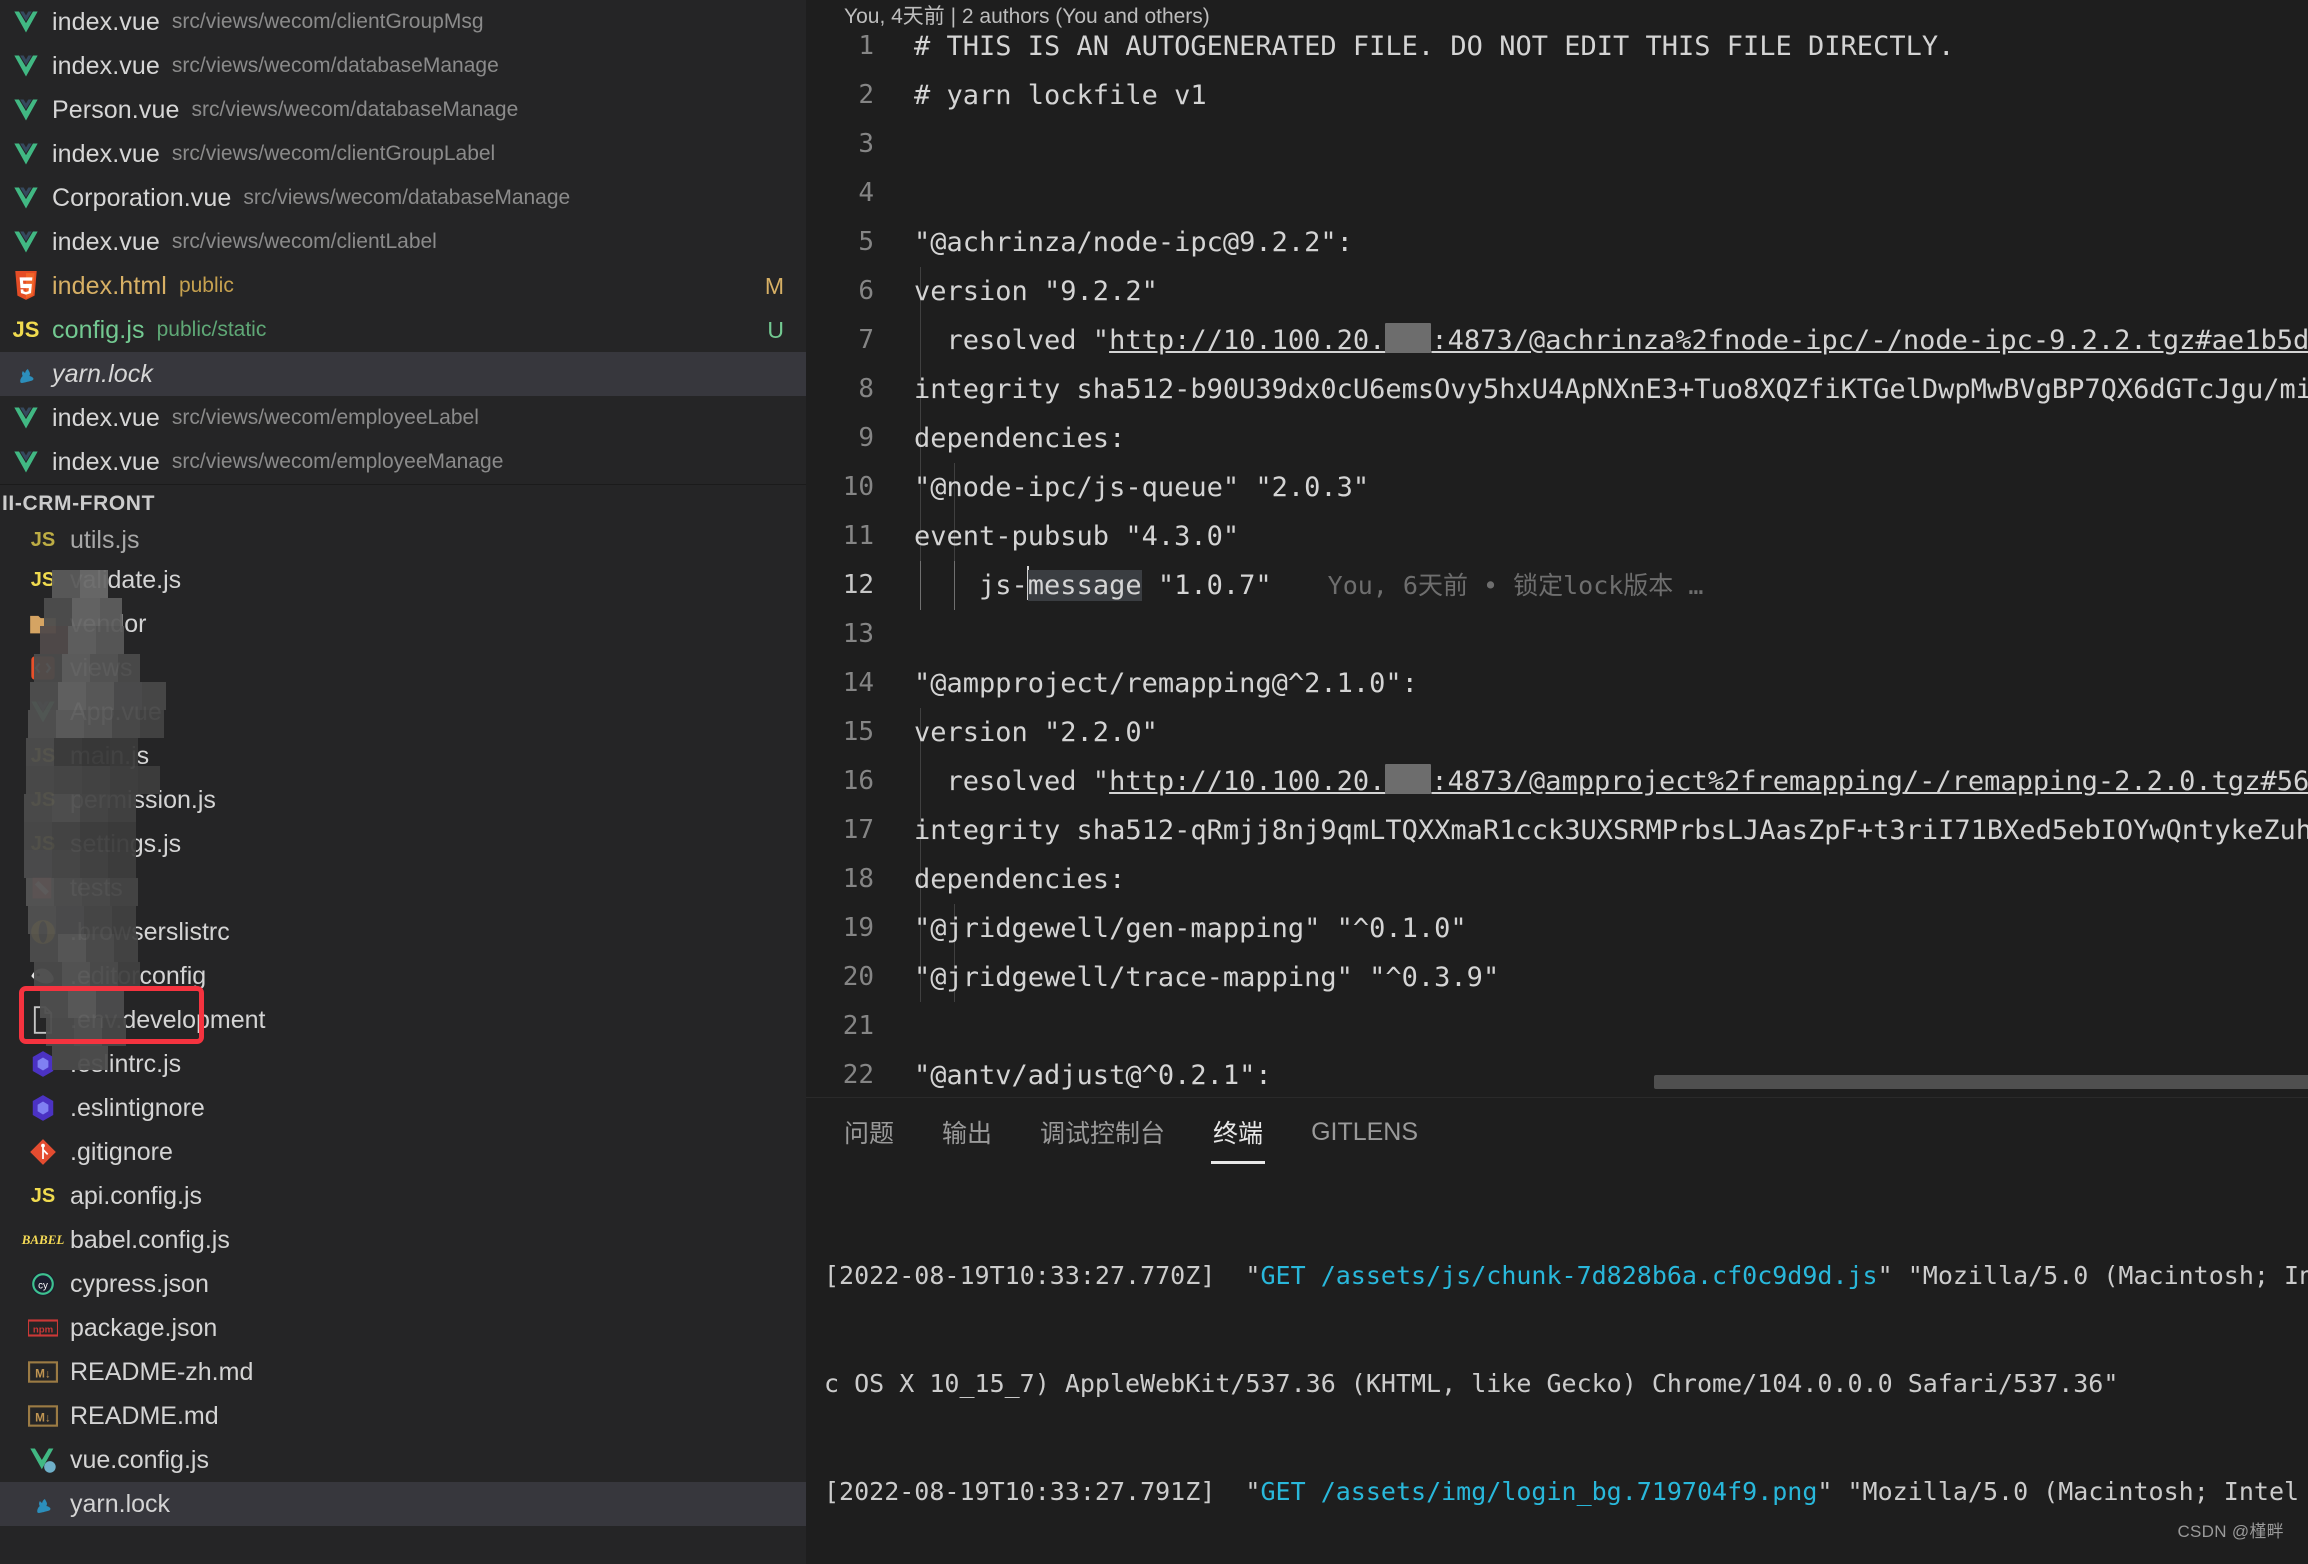 This screenshot has height=1564, width=2308. I want to click on tree-item: views, so click(403, 668).